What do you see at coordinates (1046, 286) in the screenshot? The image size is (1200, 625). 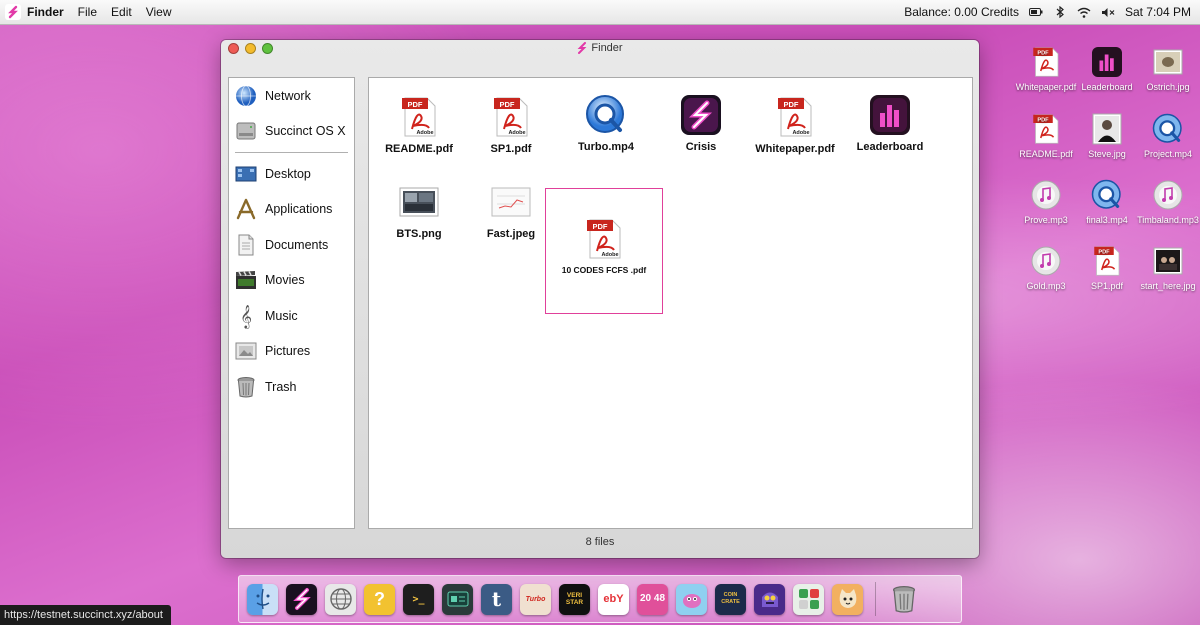 I see `desktop-item-label: Gold.mp3` at bounding box center [1046, 286].